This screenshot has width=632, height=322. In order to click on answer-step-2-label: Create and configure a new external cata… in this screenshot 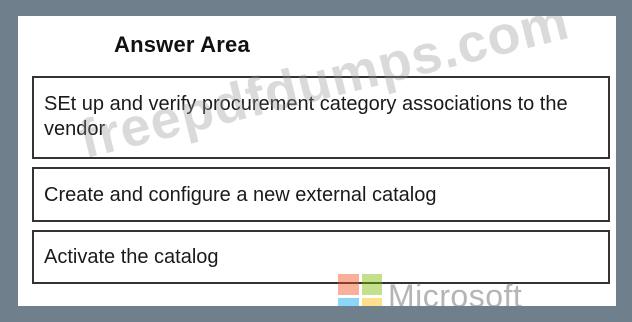, I will do `click(240, 195)`.